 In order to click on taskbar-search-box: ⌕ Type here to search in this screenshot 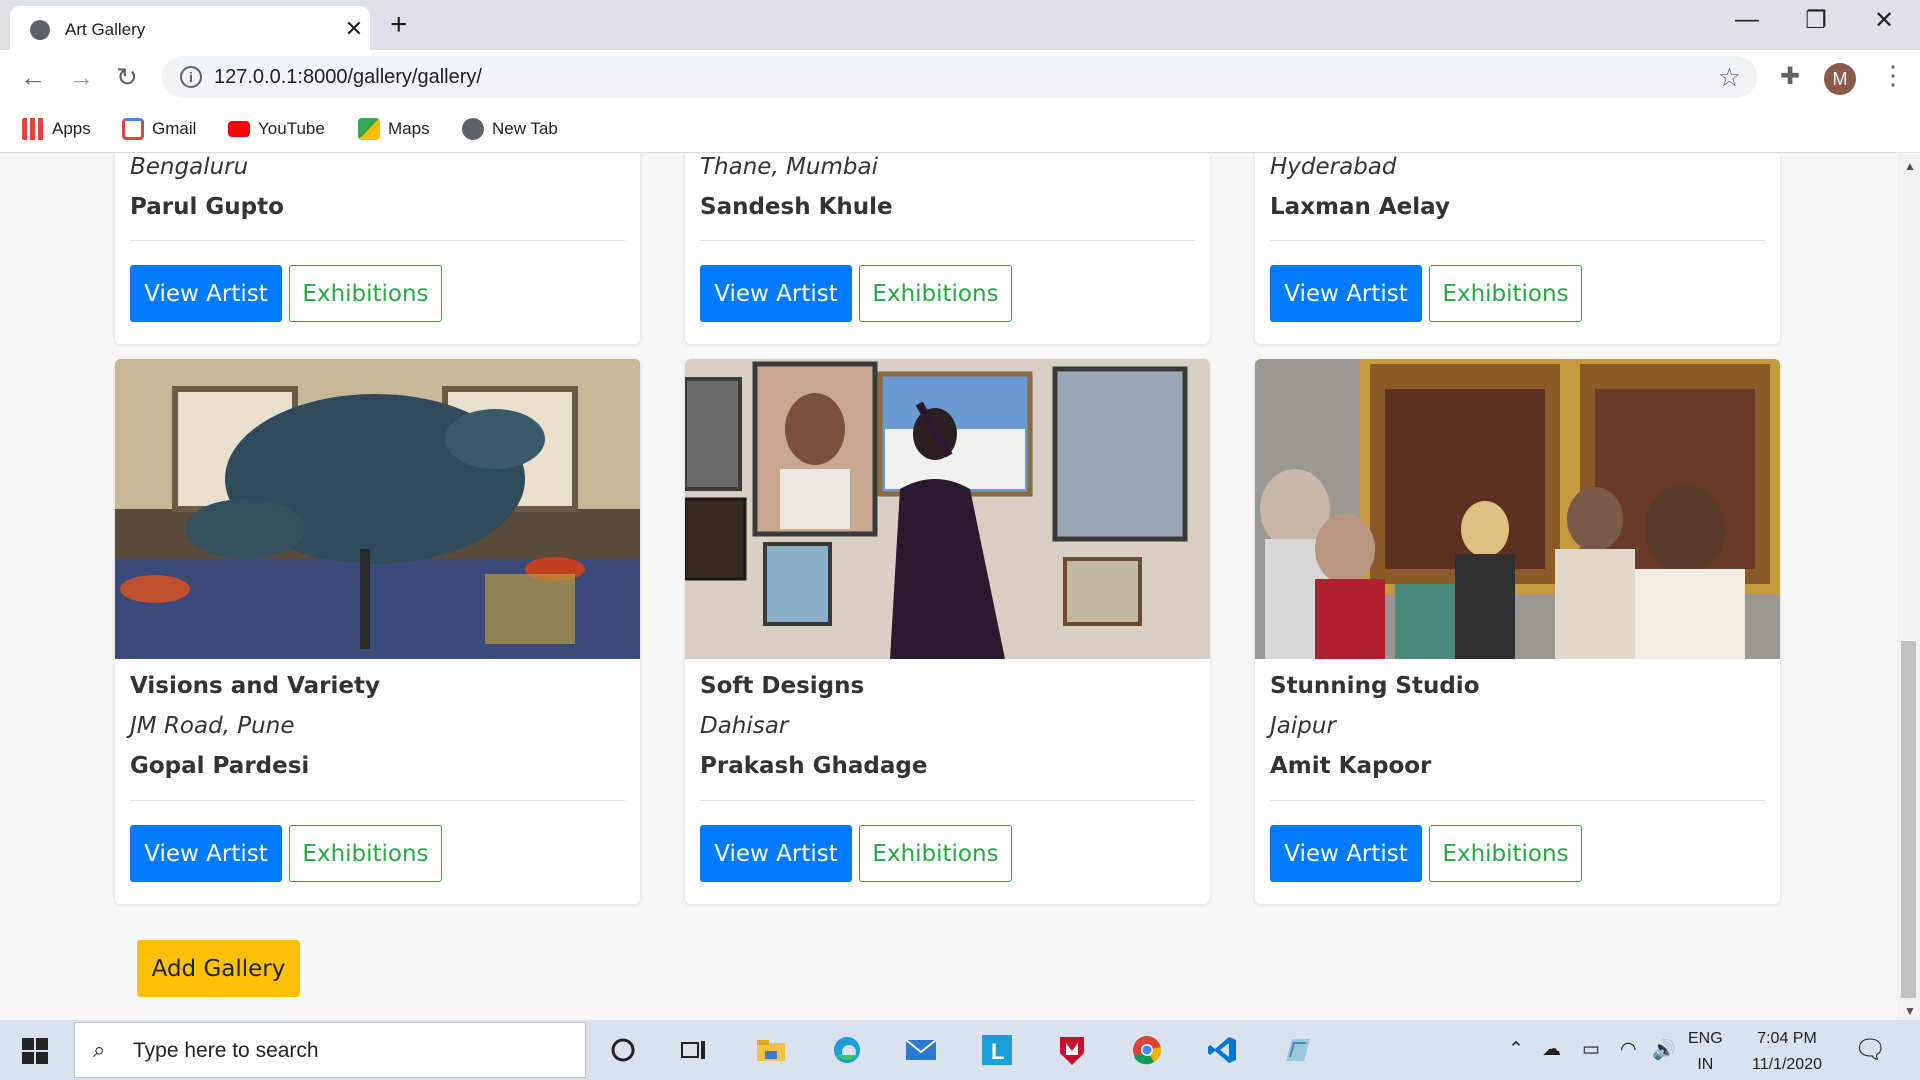, I will do `click(330, 1050)`.